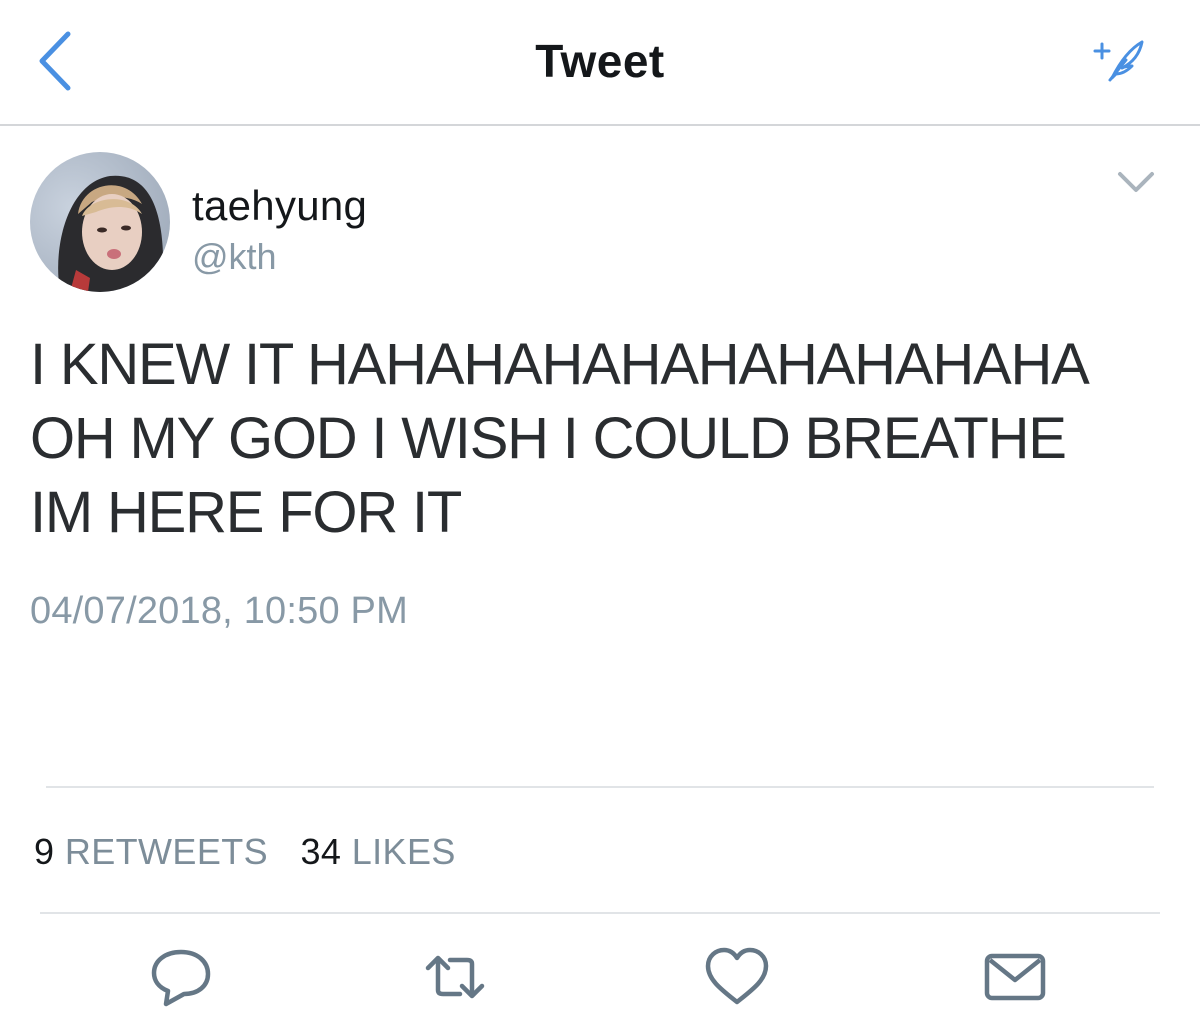 The width and height of the screenshot is (1200, 1036). I want to click on like-button, so click(737, 977).